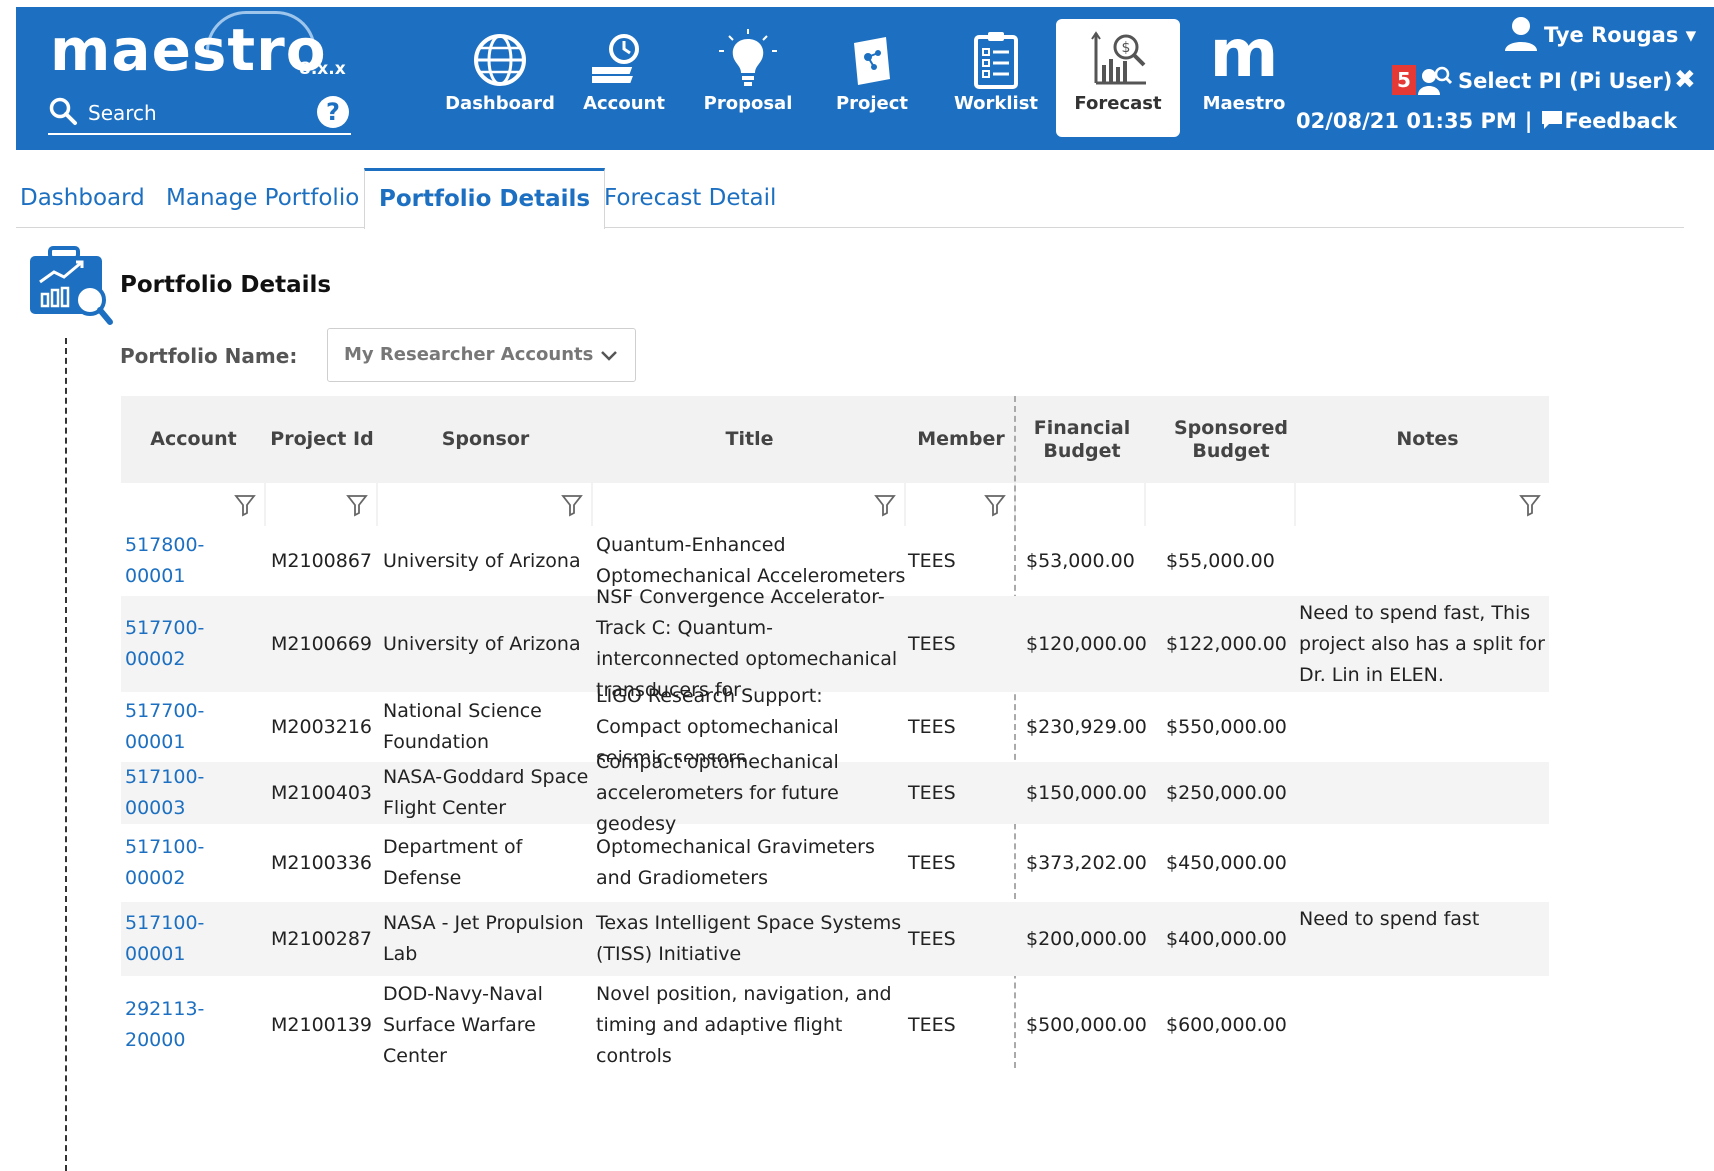 This screenshot has width=1714, height=1171. Describe the element at coordinates (1620, 35) in the screenshot. I see `user-name: Tye Rougas ▾` at that location.